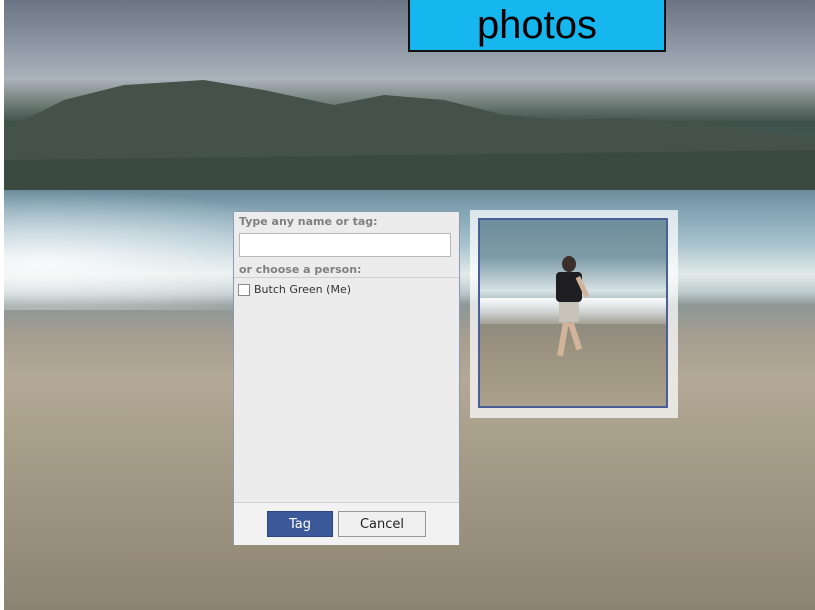  Describe the element at coordinates (308, 221) in the screenshot. I see `search-label: Type any name or tag:` at that location.